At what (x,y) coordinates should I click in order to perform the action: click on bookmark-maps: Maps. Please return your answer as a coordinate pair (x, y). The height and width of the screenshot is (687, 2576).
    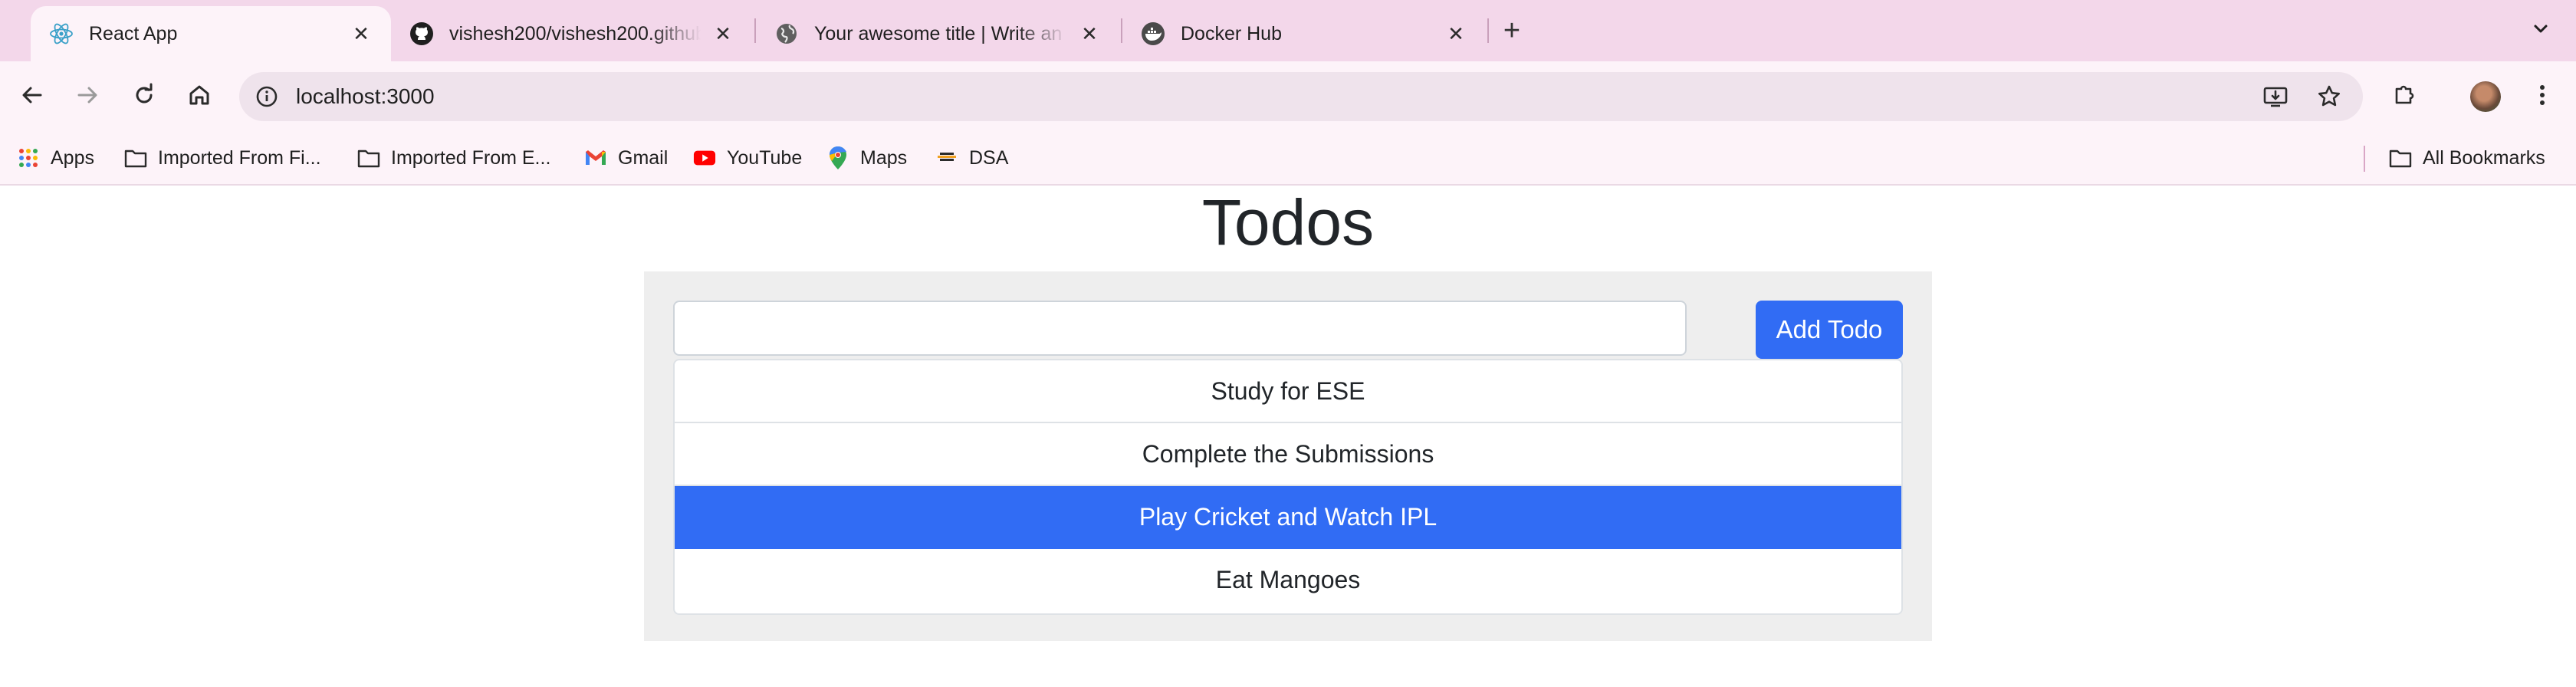
    Looking at the image, I should click on (866, 158).